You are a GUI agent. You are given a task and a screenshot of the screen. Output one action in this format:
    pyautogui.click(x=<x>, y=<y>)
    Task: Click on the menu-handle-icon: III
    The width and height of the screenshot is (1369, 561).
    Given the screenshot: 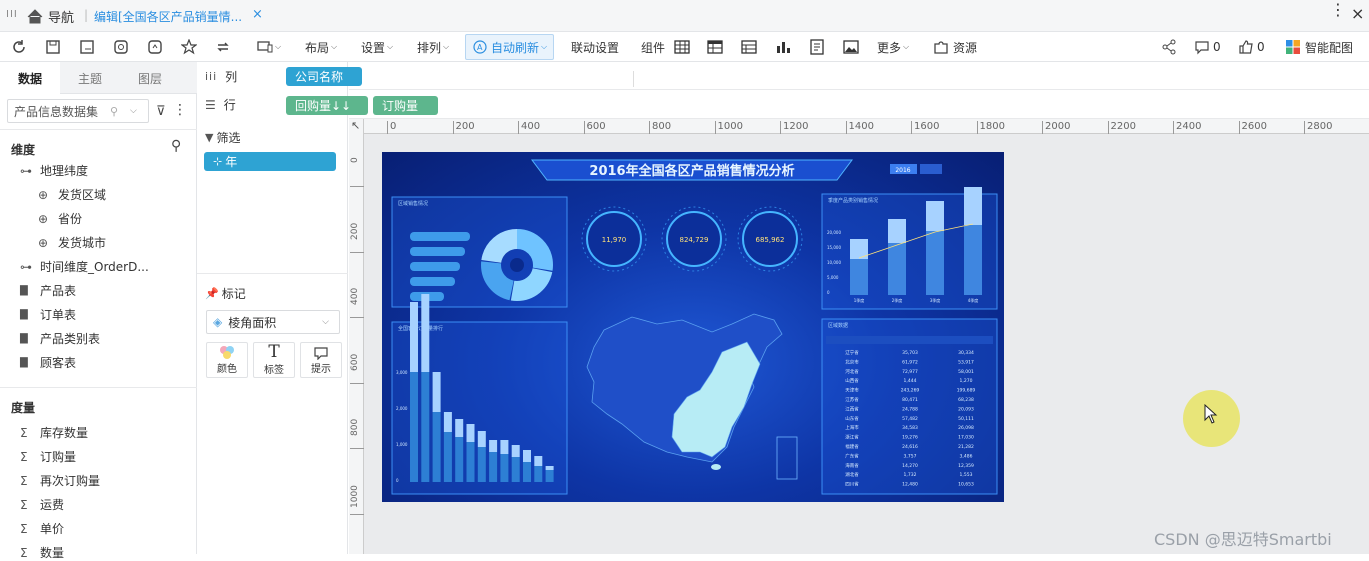 What is the action you would take?
    pyautogui.click(x=12, y=14)
    